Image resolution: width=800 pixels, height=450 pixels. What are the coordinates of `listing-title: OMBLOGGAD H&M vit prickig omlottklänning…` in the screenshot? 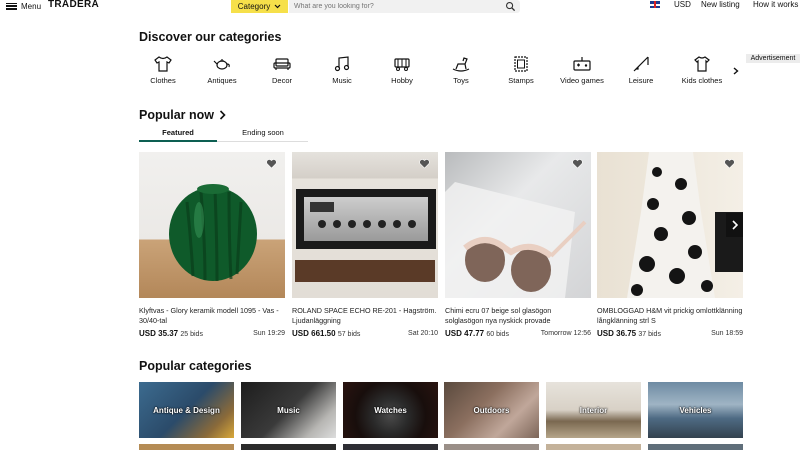 It's located at (670, 316).